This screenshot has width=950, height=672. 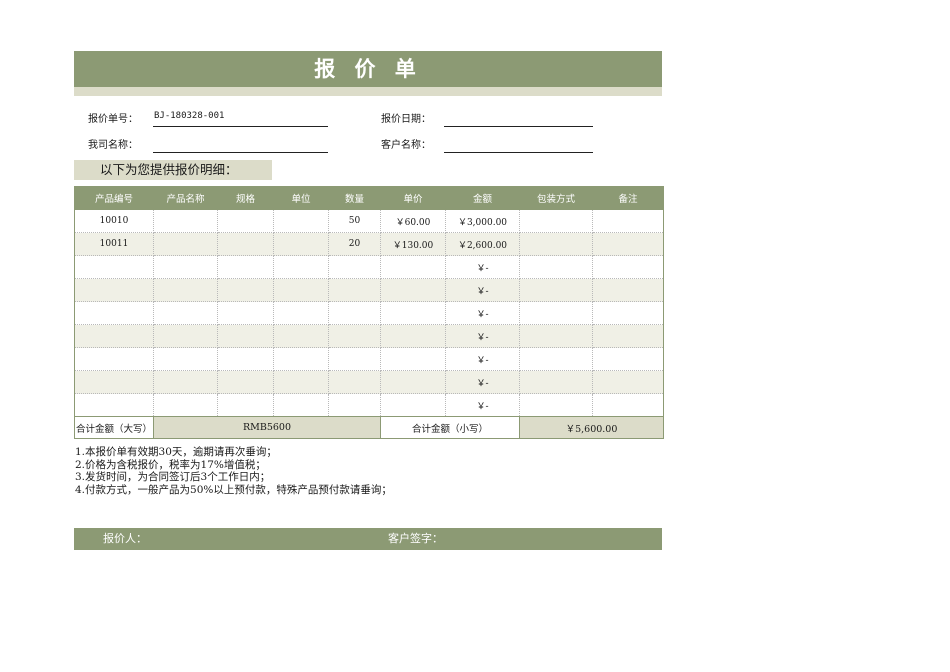 I want to click on cell-amount: ￥2,600.00, so click(x=482, y=244).